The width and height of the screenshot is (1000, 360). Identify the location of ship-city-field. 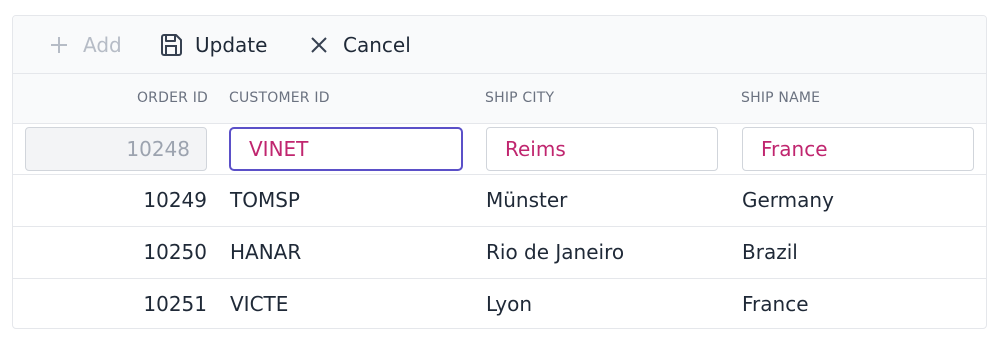
(602, 149).